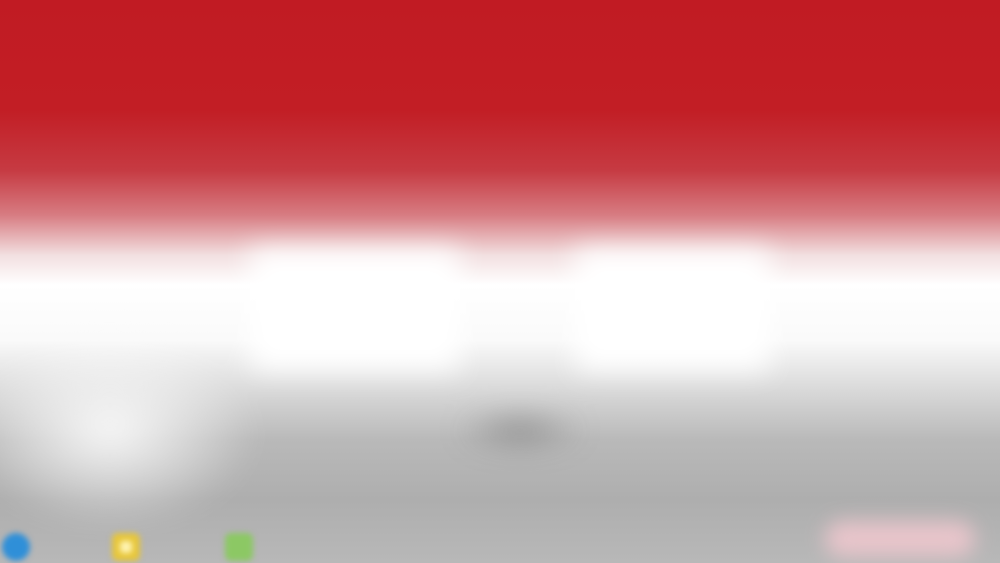  Describe the element at coordinates (16, 547) in the screenshot. I see `browser-icon` at that location.